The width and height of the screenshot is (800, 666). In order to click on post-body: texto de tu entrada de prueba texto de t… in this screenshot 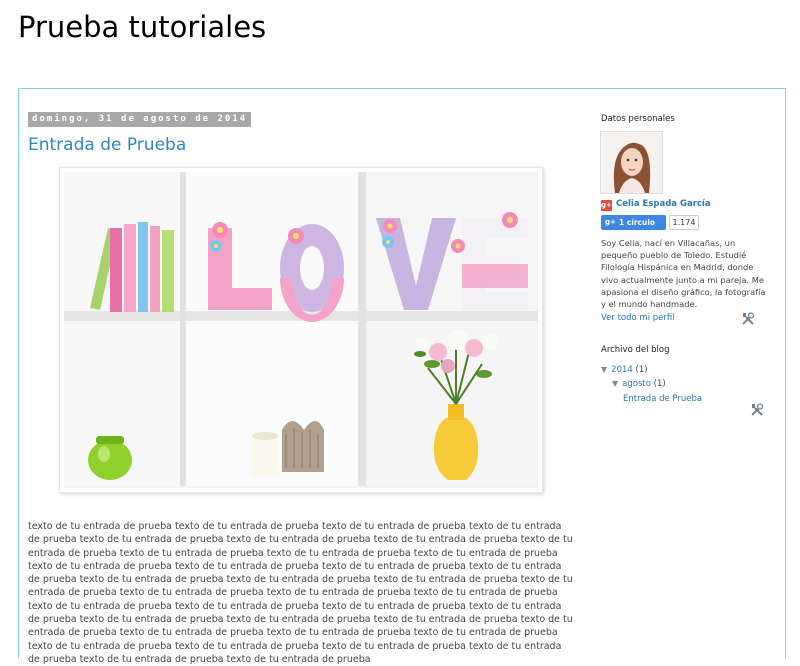, I will do `click(300, 593)`.